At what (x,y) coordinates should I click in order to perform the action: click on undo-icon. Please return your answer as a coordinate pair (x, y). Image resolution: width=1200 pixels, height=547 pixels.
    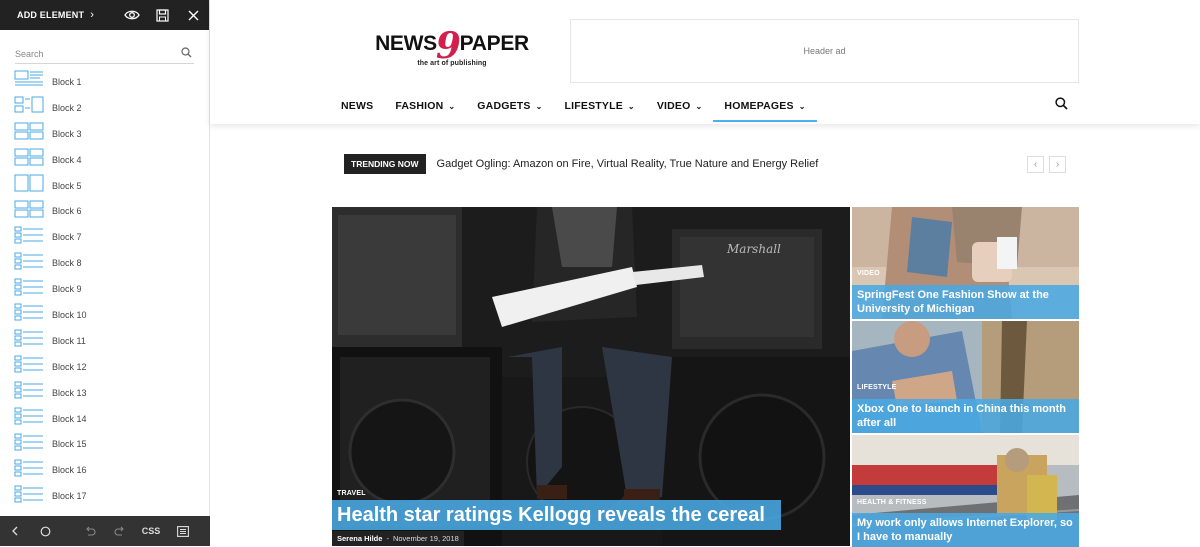
    Looking at the image, I should click on (90, 531).